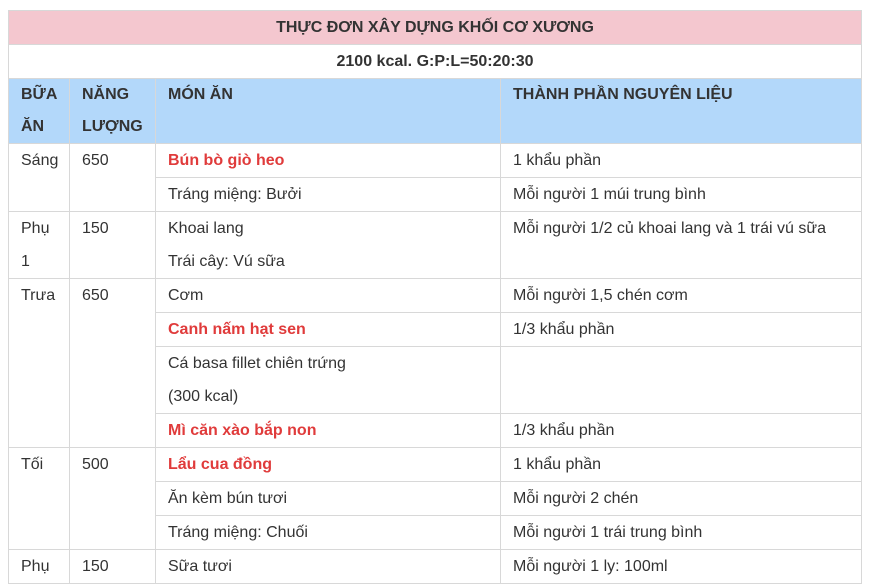 The height and width of the screenshot is (584, 870). What do you see at coordinates (112, 111) in the screenshot?
I see `header-energy: NĂNG LƯỢNG` at bounding box center [112, 111].